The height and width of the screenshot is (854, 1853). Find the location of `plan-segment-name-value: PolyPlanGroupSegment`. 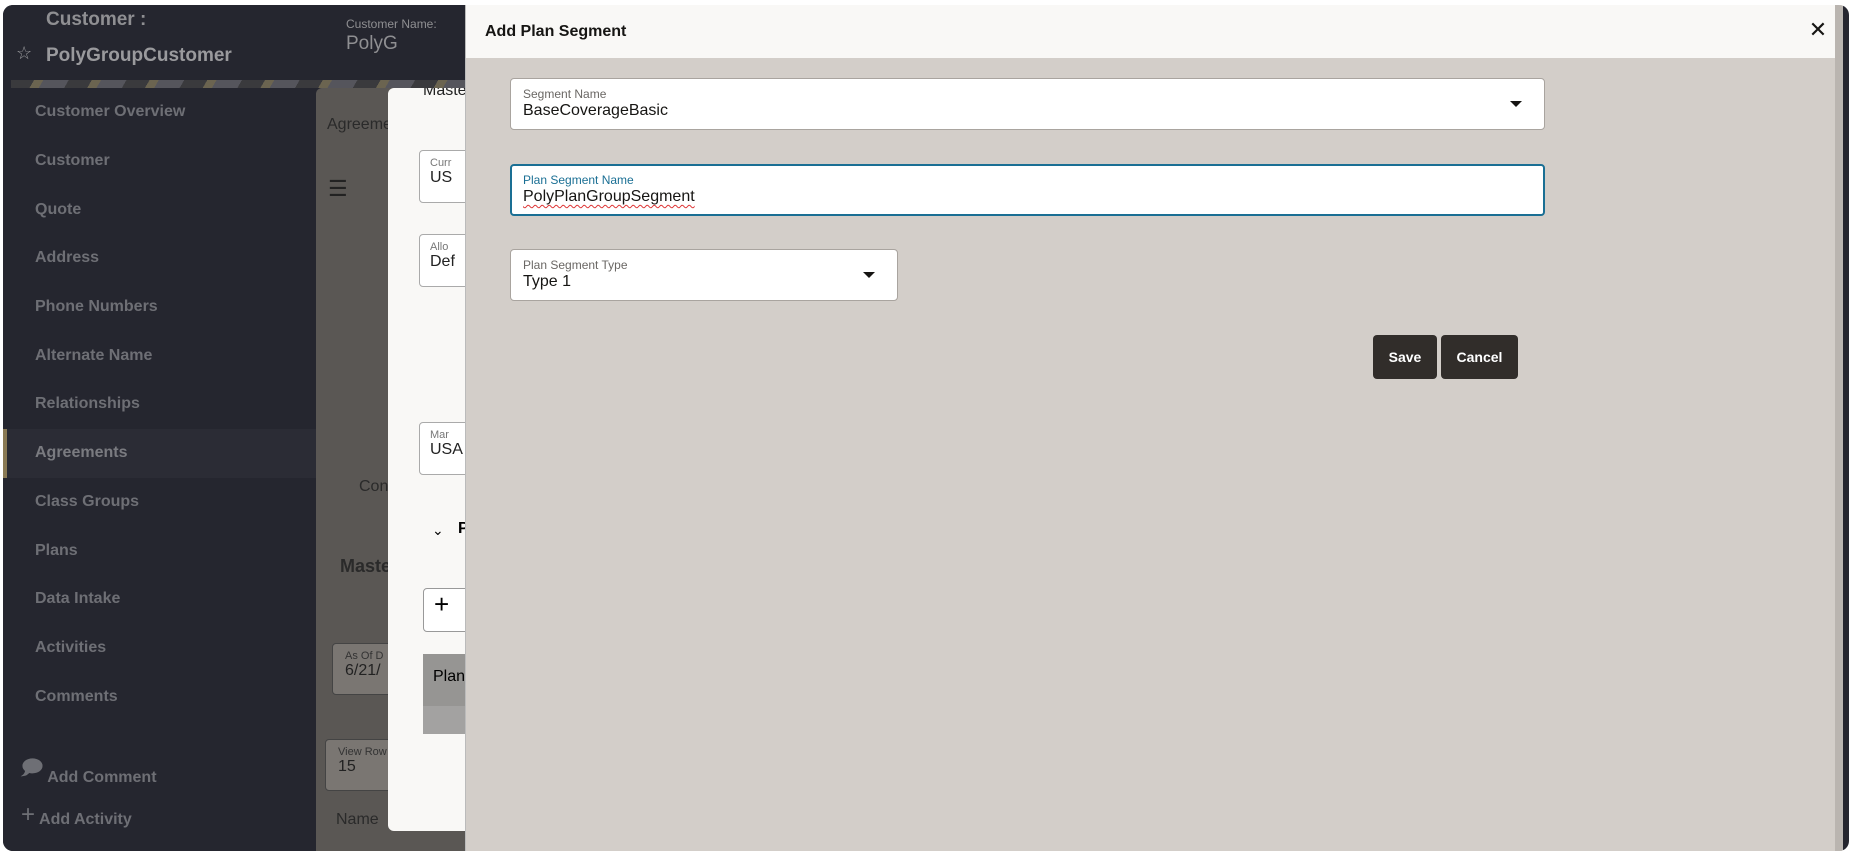

plan-segment-name-value: PolyPlanGroupSegment is located at coordinates (1027, 197).